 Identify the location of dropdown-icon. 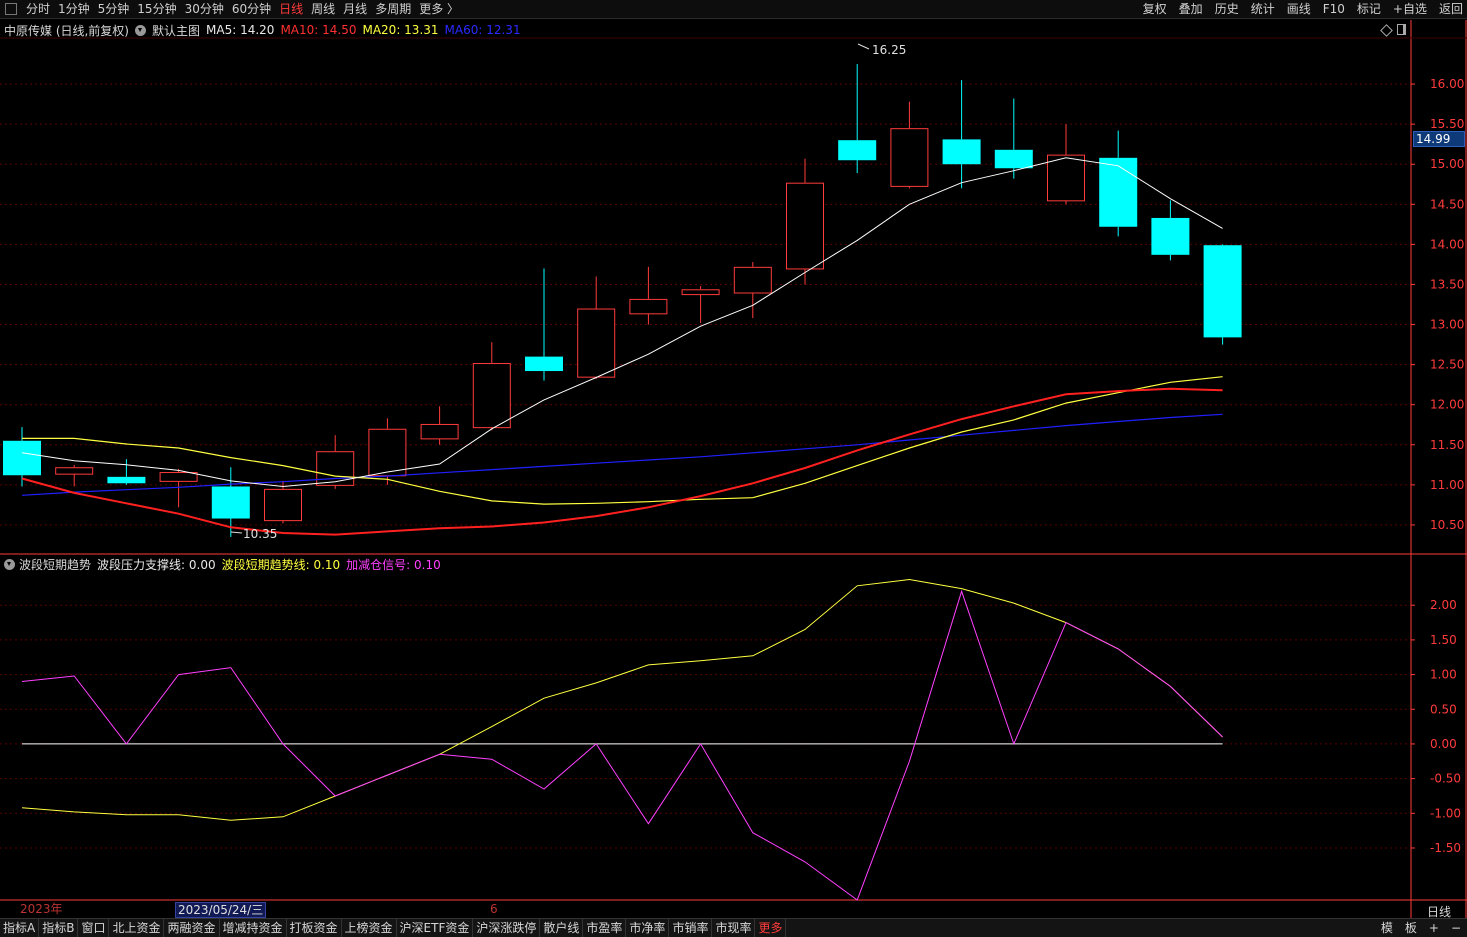
(140, 30).